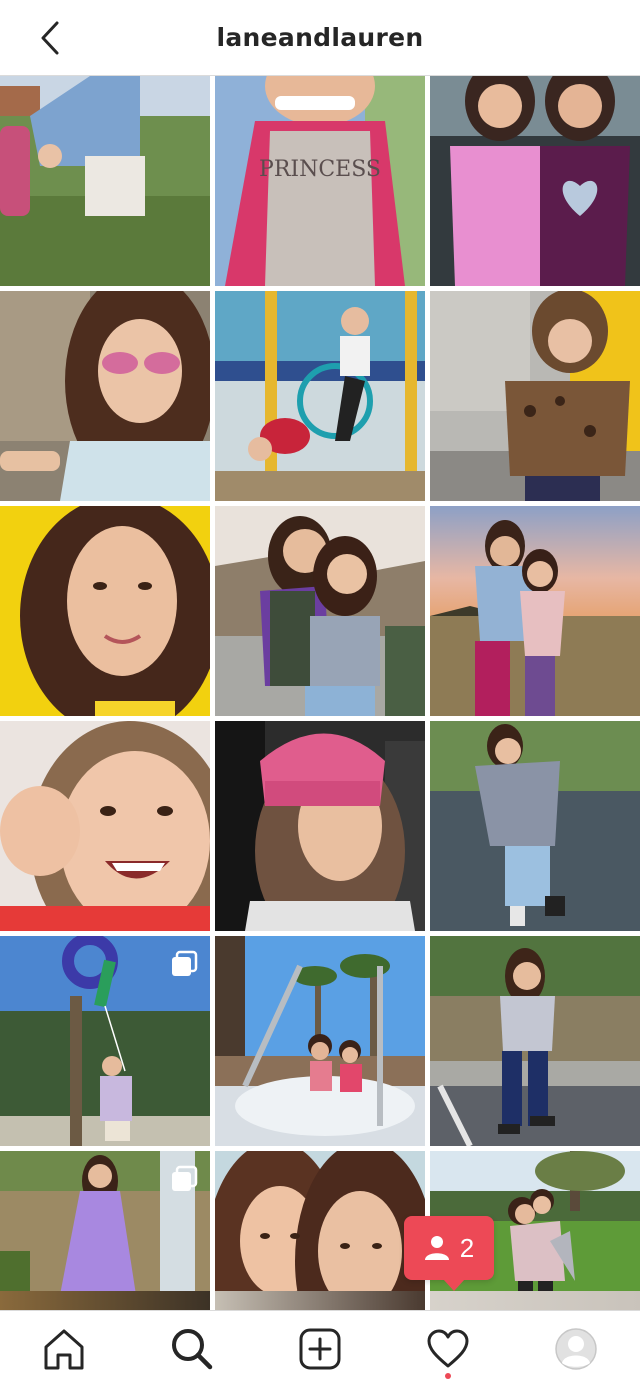 The height and width of the screenshot is (1386, 640). I want to click on photo-girl-smiling-closeup, so click(105, 826).